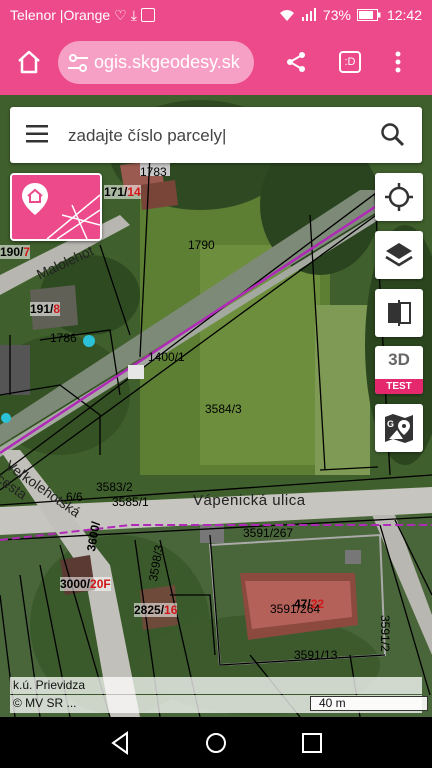  Describe the element at coordinates (38, 134) in the screenshot. I see `hamburger-menu-icon` at that location.